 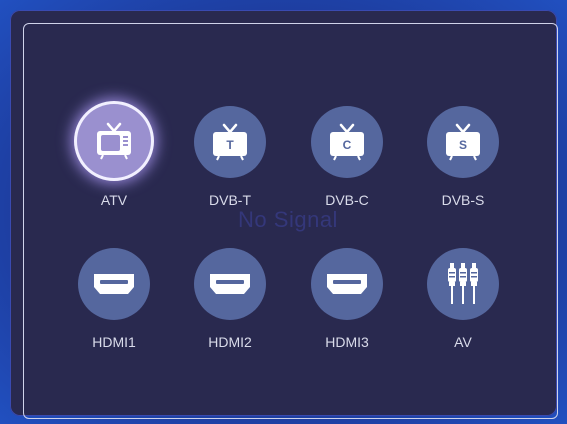 I want to click on tv-icon: S, so click(x=463, y=142).